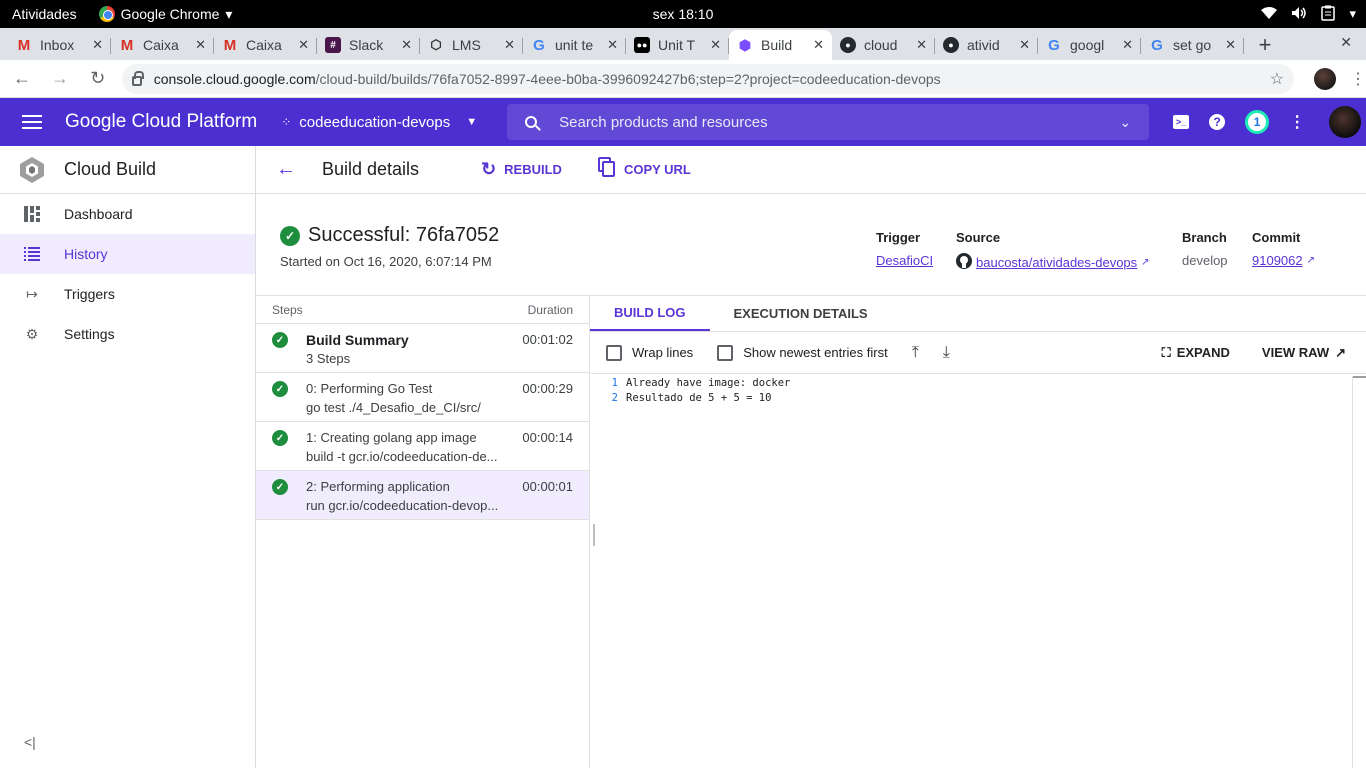  I want to click on more-options-icon: ⋮, so click(1297, 122).